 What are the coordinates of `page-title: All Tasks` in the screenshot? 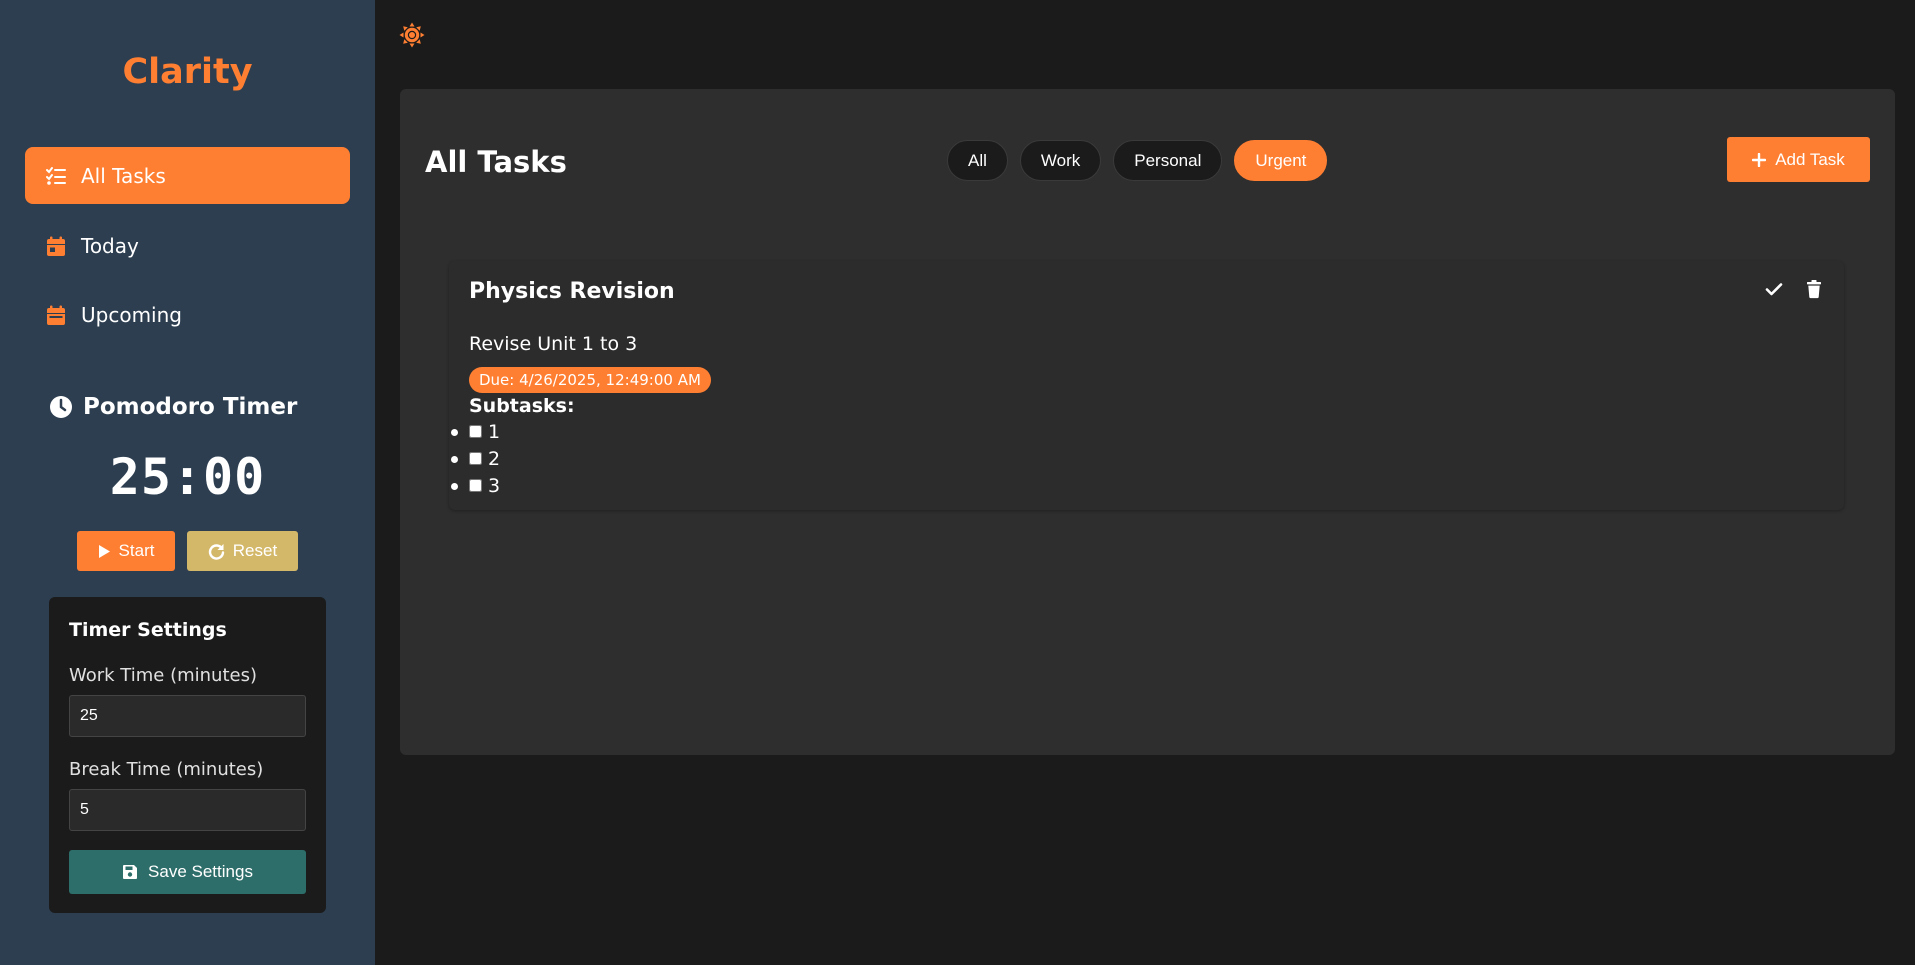 It's located at (496, 162).